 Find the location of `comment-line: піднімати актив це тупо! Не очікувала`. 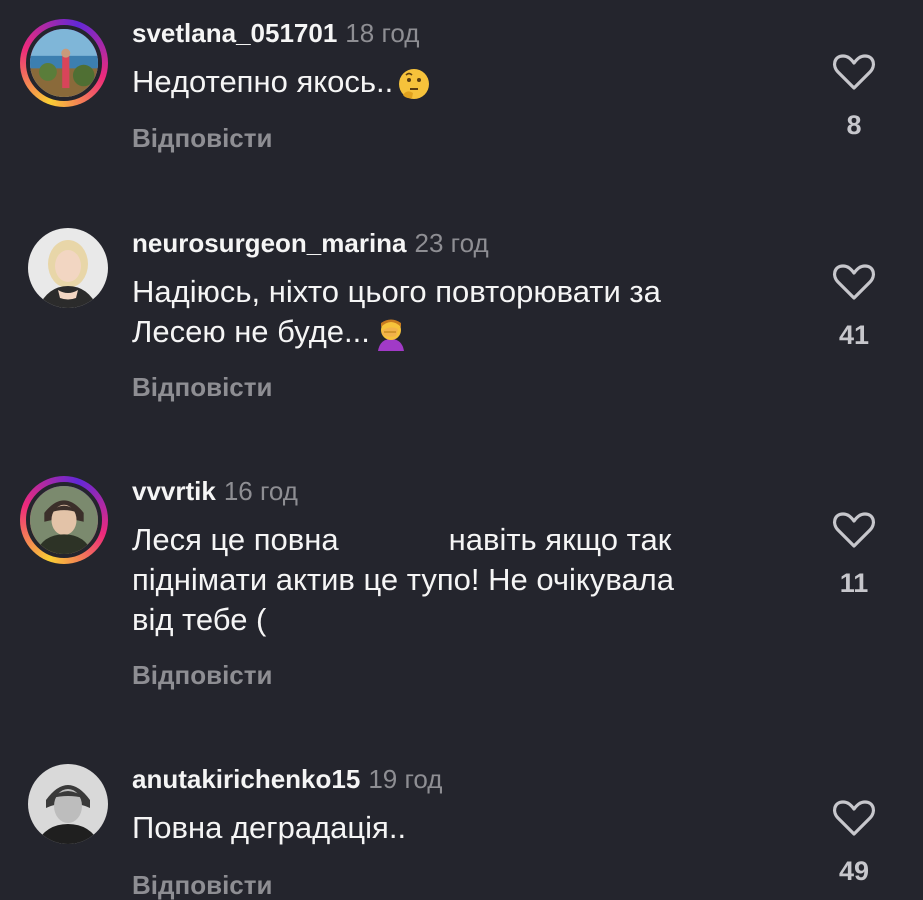

comment-line: піднімати актив це тупо! Не очікувала is located at coordinates (403, 579).